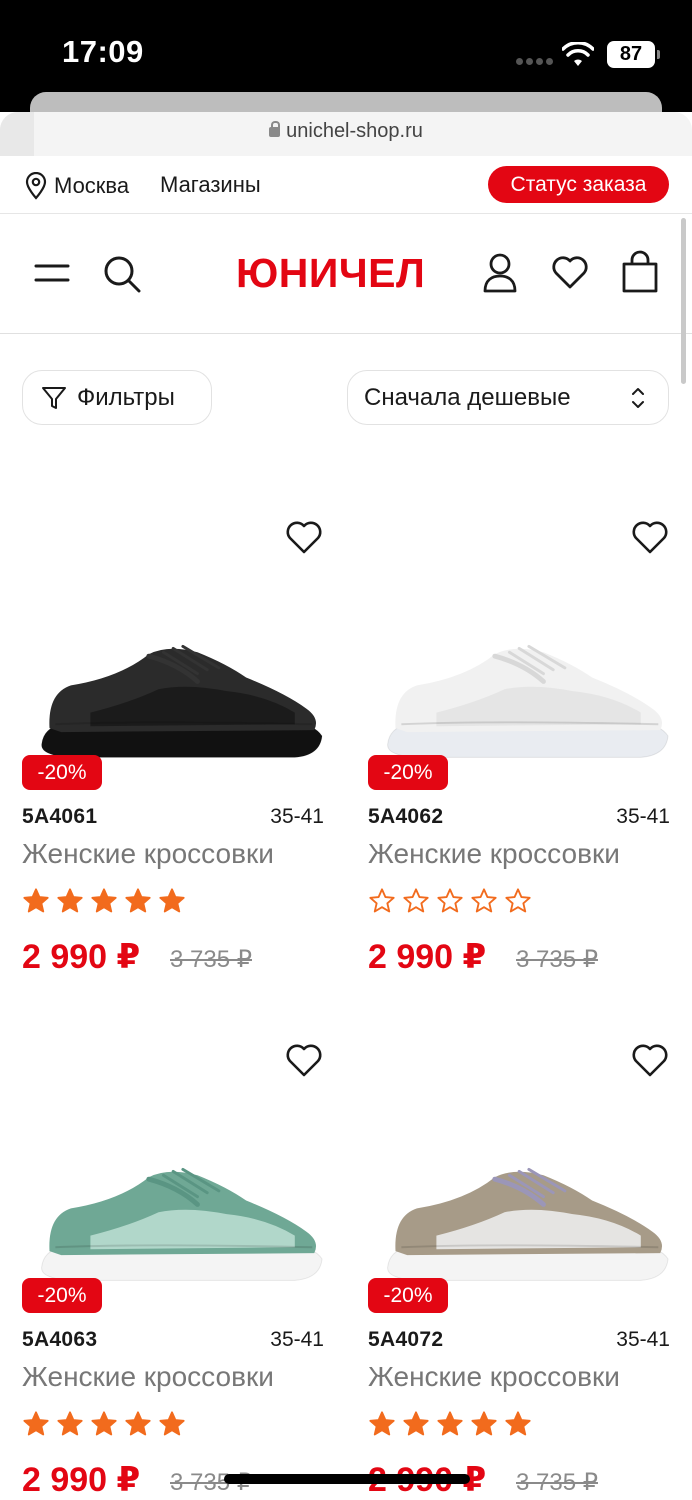  What do you see at coordinates (275, 129) in the screenshot?
I see `lock-icon` at bounding box center [275, 129].